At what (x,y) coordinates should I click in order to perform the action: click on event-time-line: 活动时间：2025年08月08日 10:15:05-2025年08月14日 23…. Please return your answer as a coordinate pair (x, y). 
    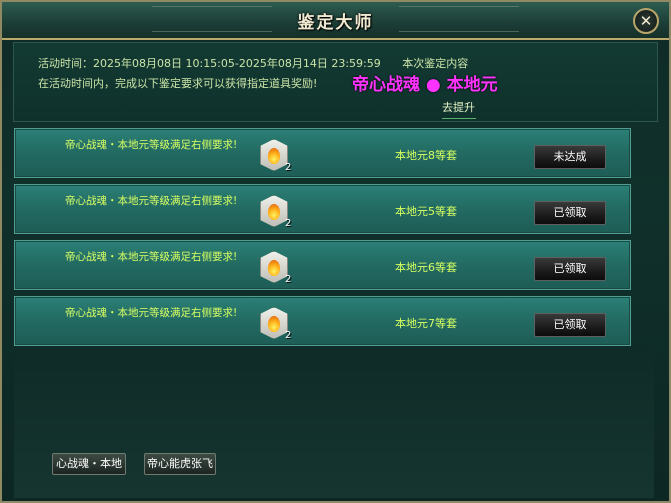
    Looking at the image, I should click on (253, 63).